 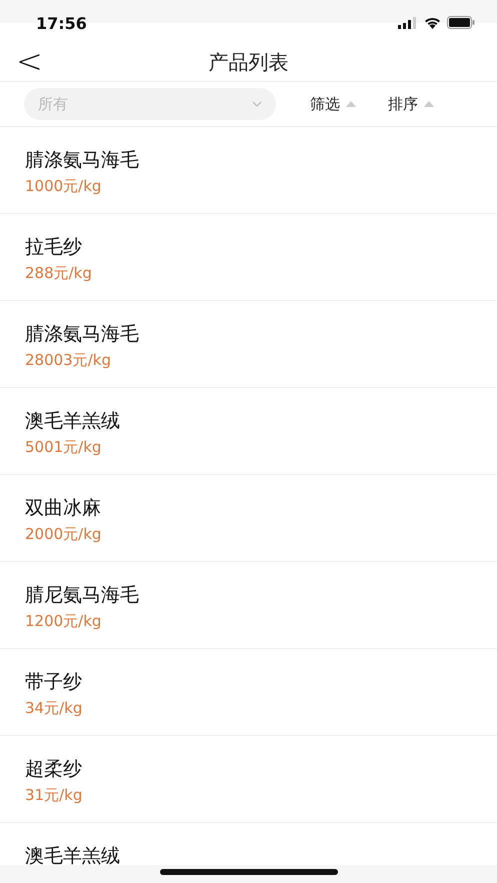 What do you see at coordinates (257, 104) in the screenshot?
I see `chevron-down-icon` at bounding box center [257, 104].